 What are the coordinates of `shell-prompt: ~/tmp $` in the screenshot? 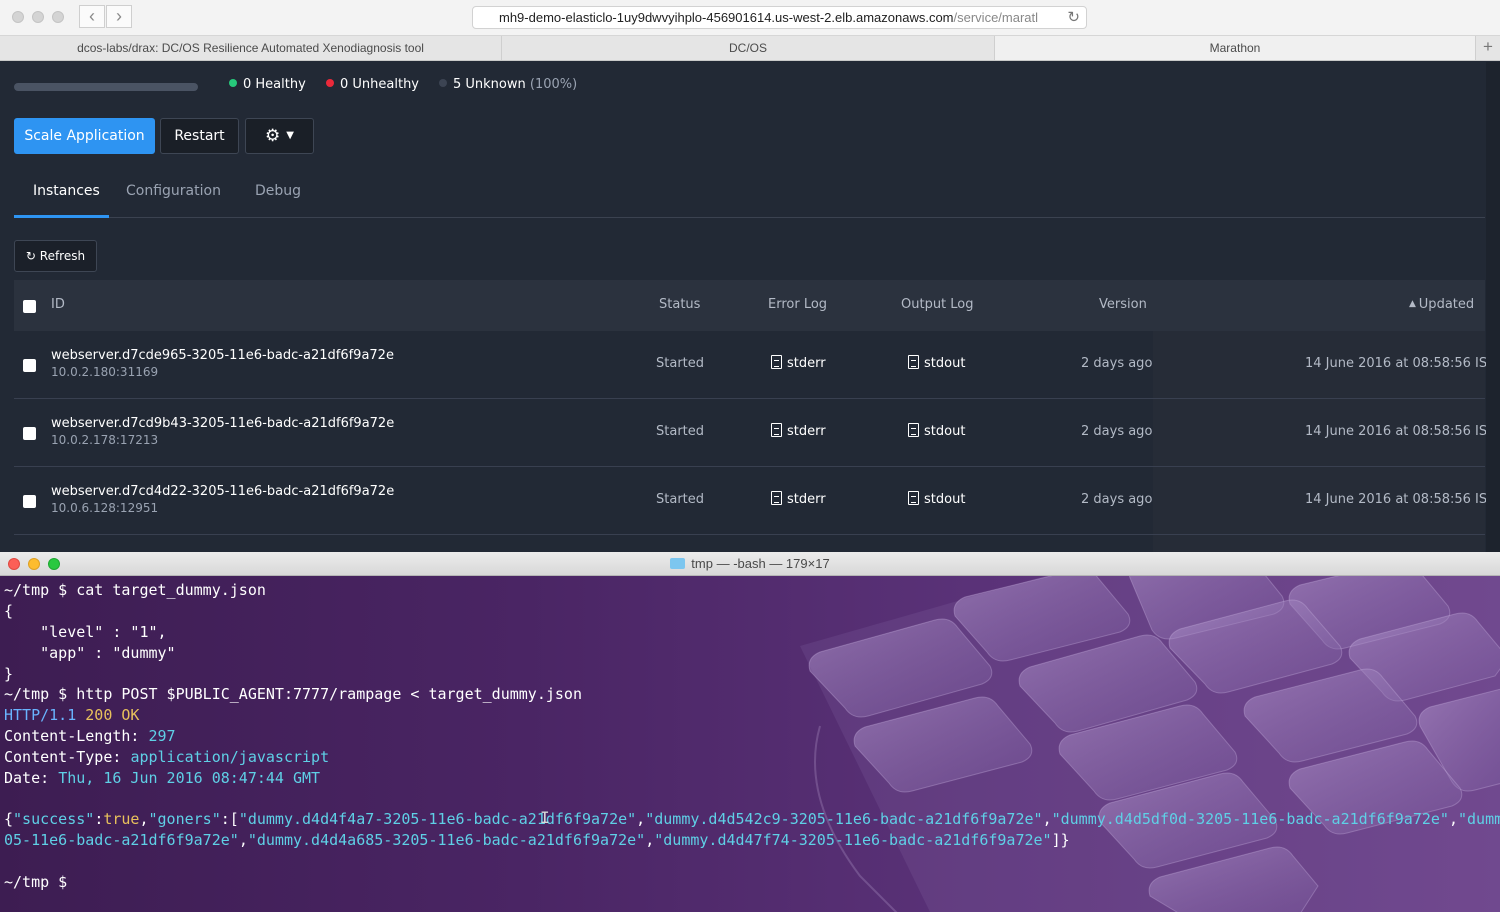 It's located at (35, 882).